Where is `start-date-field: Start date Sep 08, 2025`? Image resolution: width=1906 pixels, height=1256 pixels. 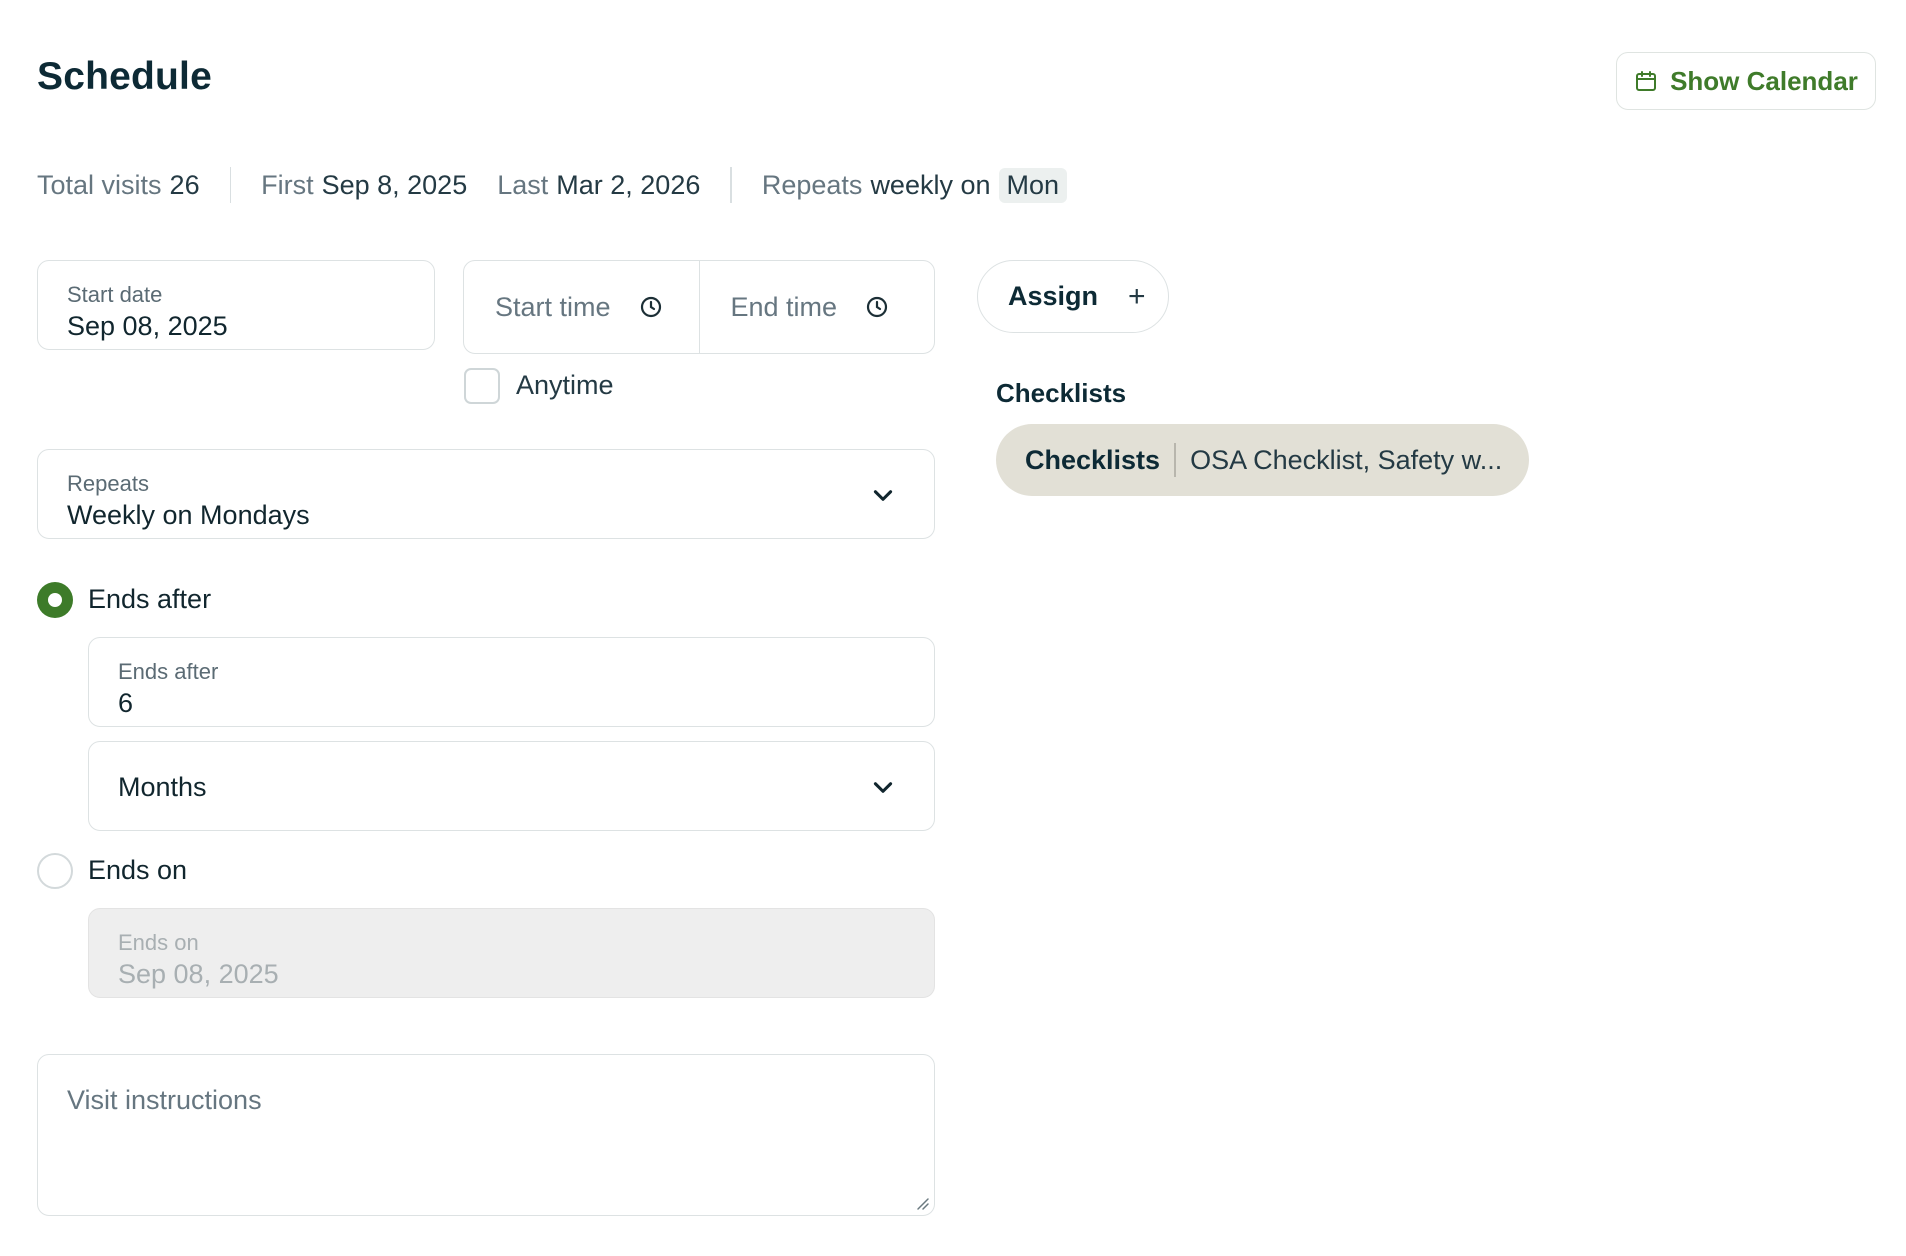
start-date-field: Start date Sep 08, 2025 is located at coordinates (236, 305).